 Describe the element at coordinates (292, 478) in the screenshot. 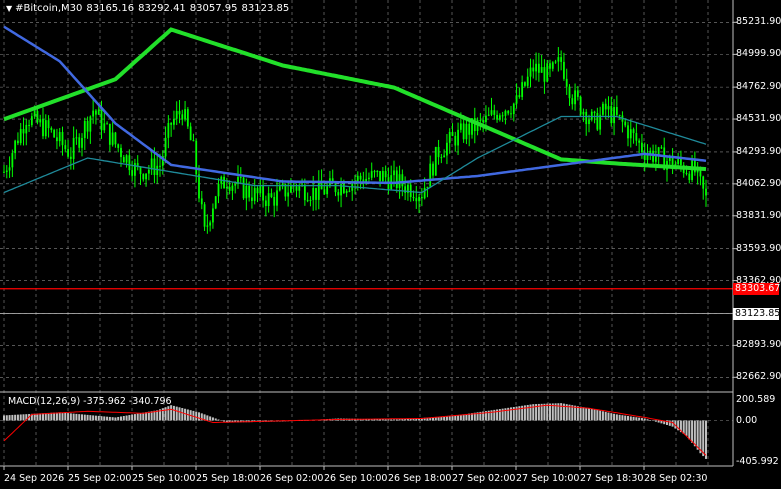

I see `time-tick-label: 26 Sep 02:00` at that location.